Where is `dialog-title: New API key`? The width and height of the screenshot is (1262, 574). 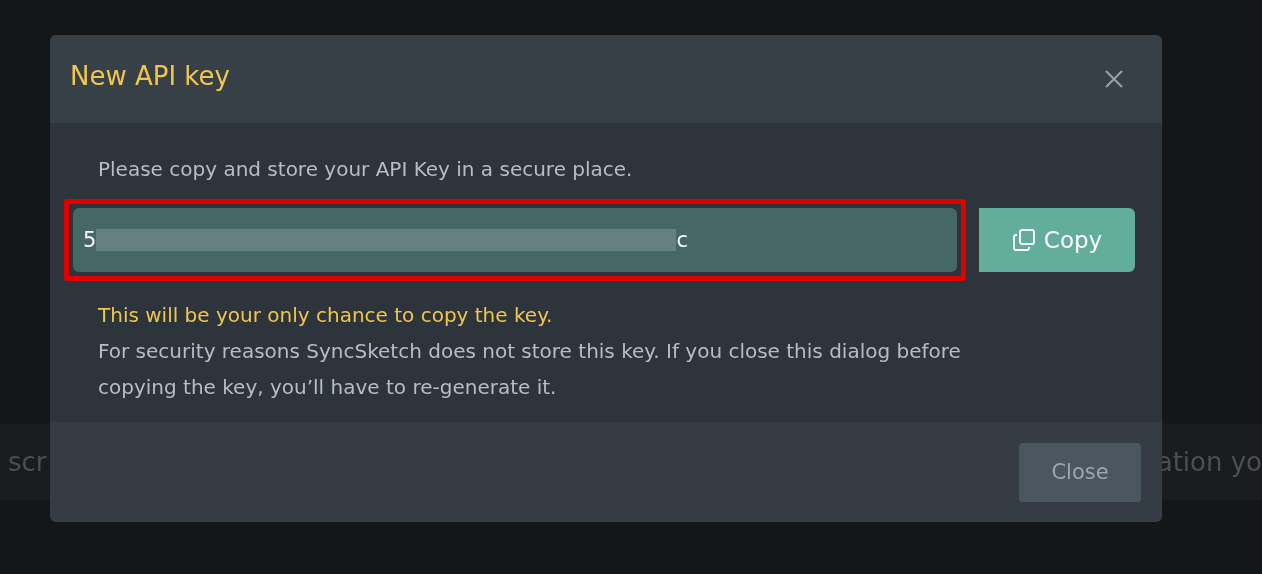
dialog-title: New API key is located at coordinates (150, 76).